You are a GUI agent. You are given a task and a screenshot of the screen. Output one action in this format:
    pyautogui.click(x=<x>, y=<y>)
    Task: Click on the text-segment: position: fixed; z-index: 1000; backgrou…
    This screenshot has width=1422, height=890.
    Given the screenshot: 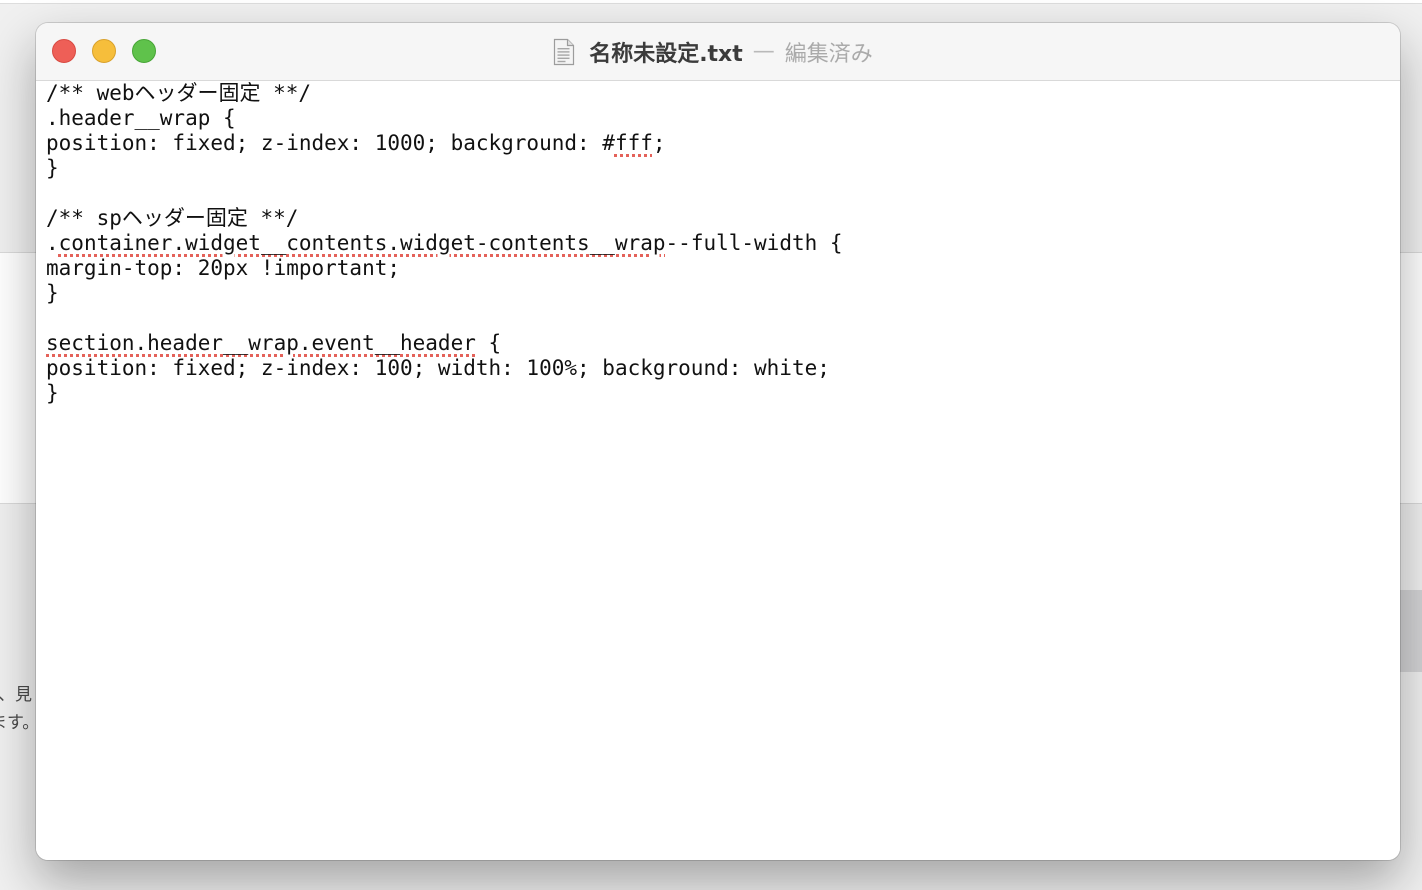 What is the action you would take?
    pyautogui.click(x=330, y=143)
    